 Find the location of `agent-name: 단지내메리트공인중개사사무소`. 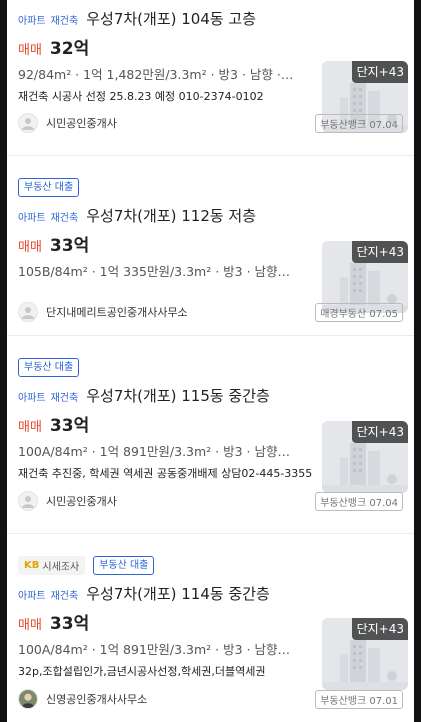

agent-name: 단지내메리트공인중개사사무소 is located at coordinates (180, 312).